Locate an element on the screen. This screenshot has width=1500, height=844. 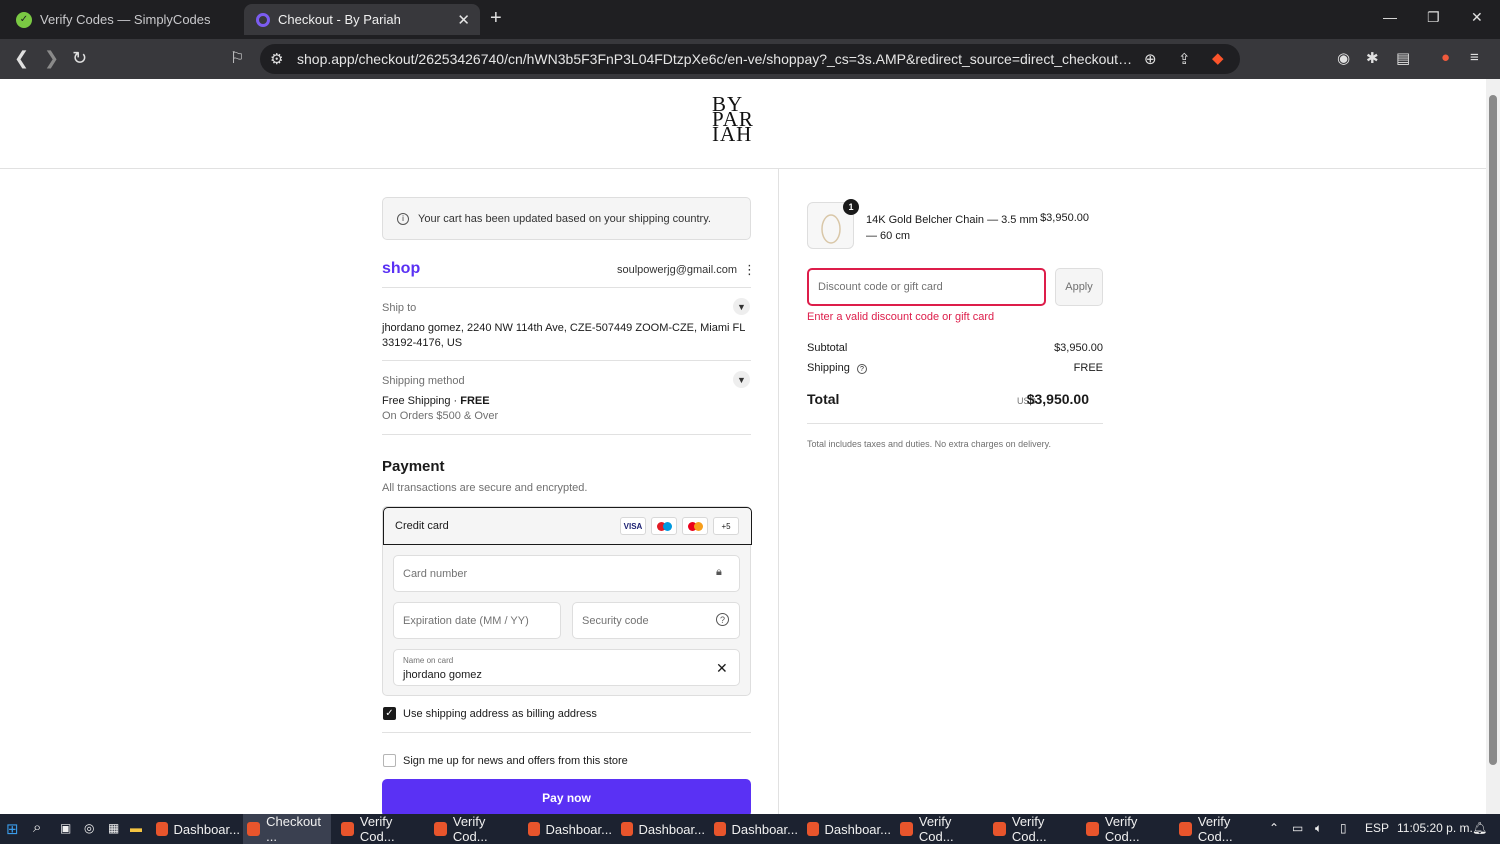
shipping-label: Shipping is located at coordinates (828, 368).